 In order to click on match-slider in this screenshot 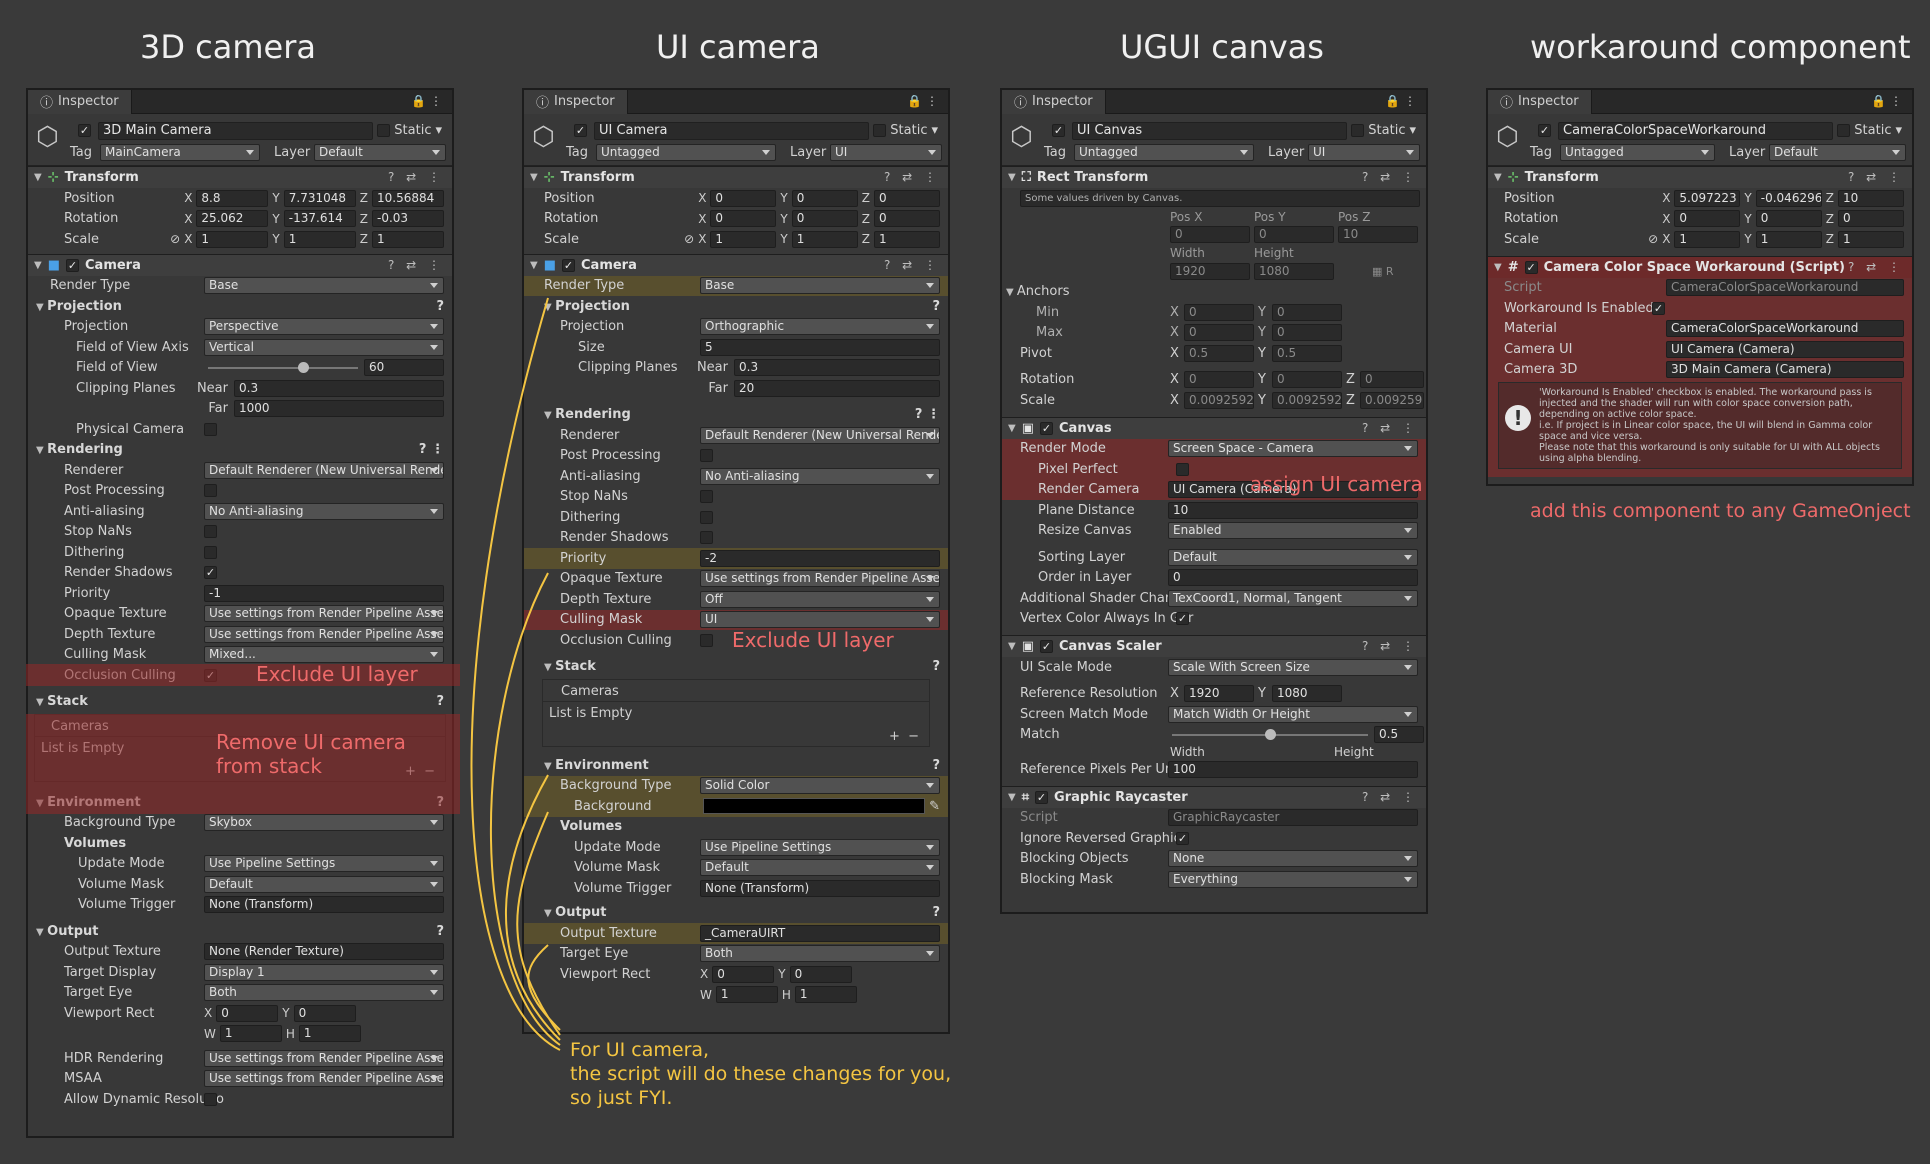, I will do `click(1270, 734)`.